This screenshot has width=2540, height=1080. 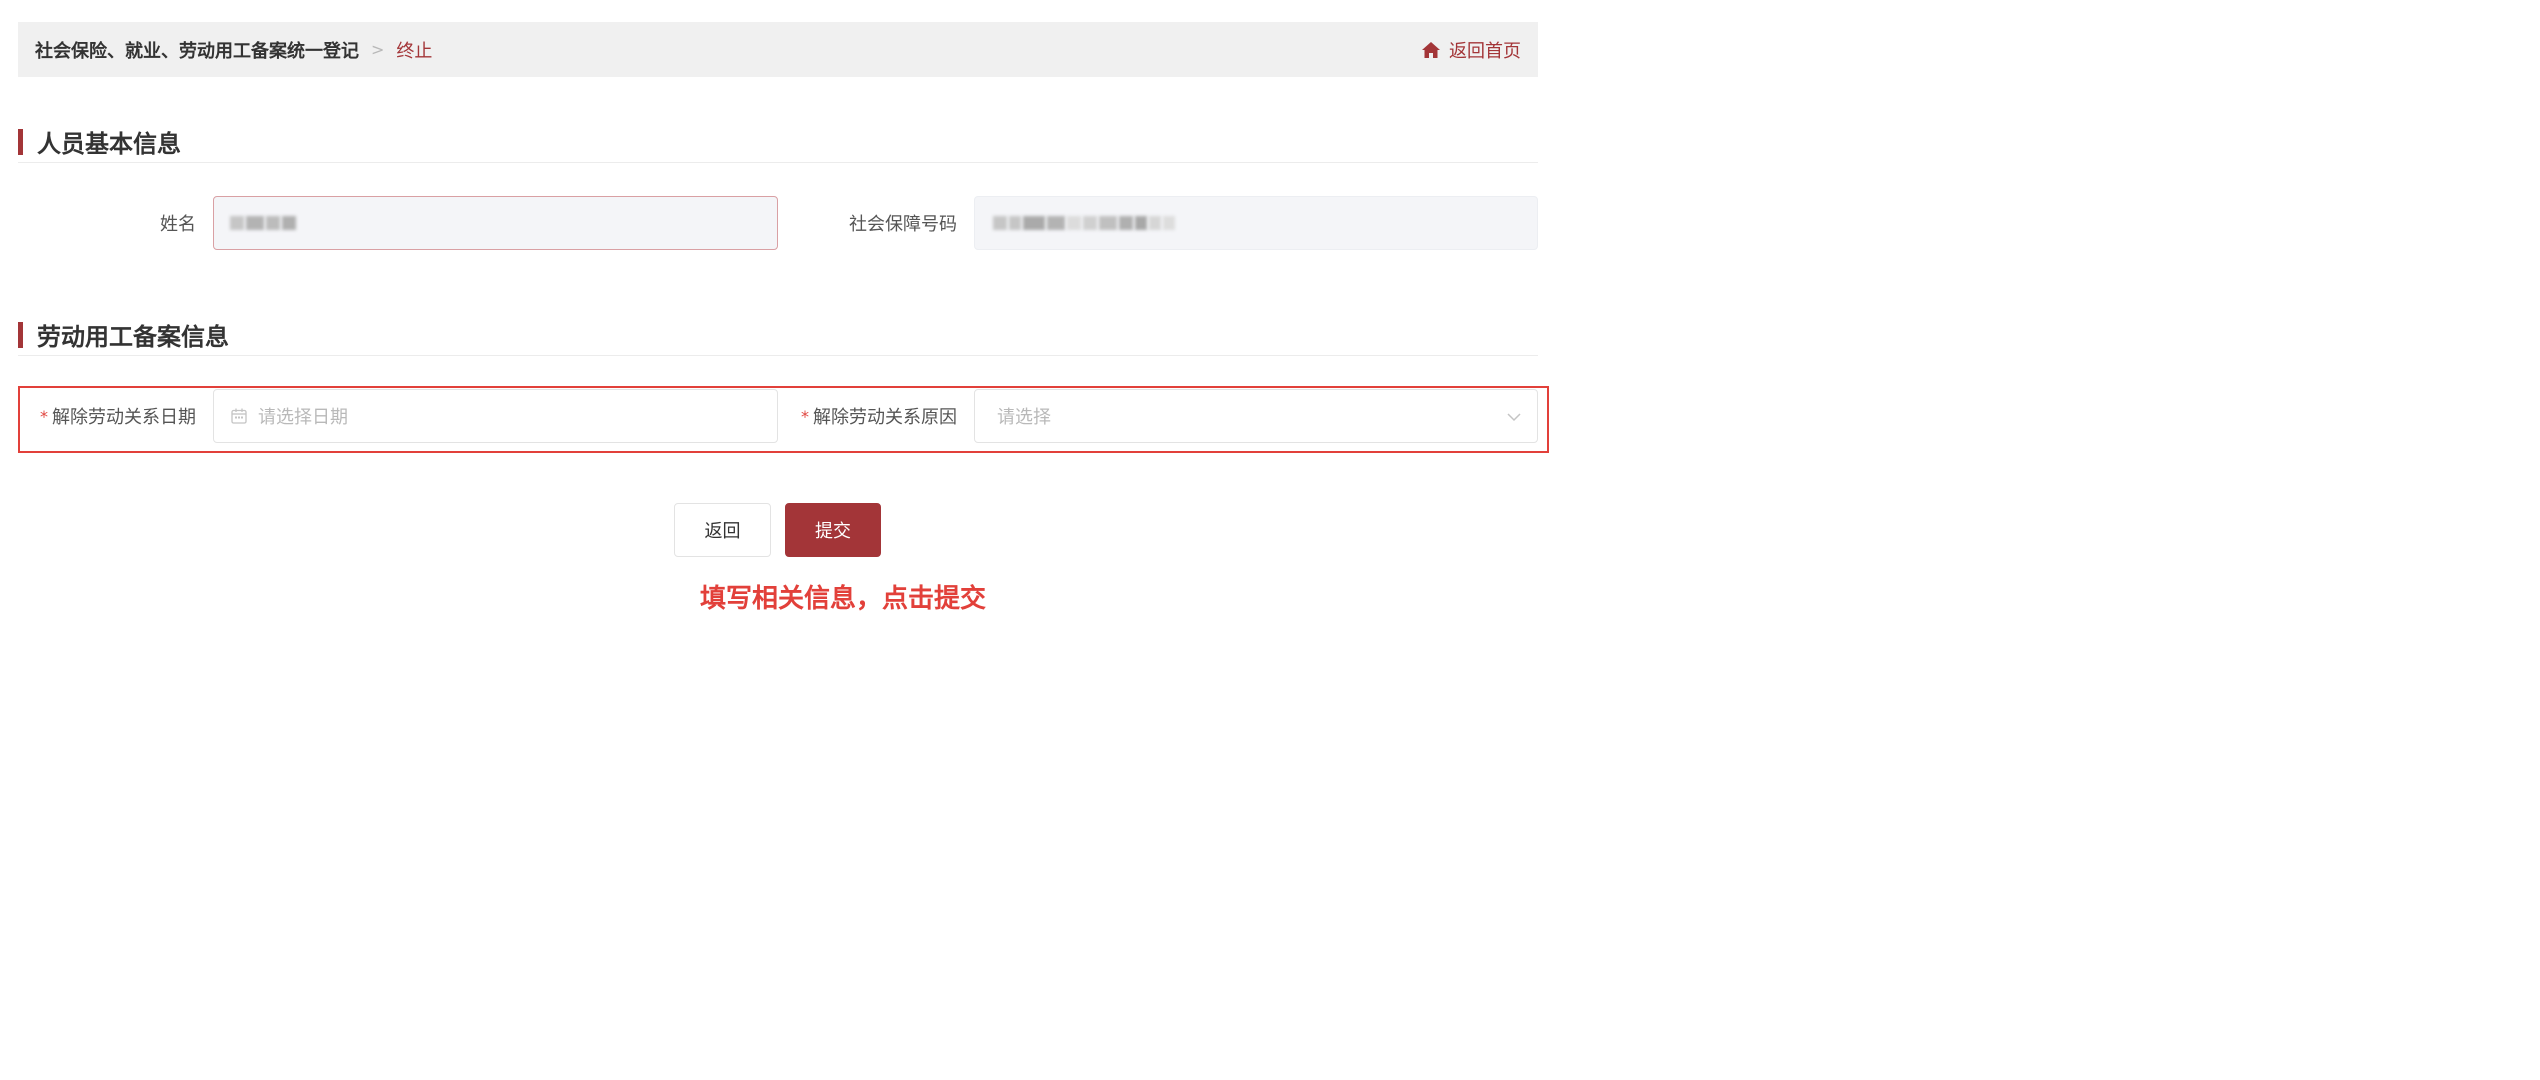 What do you see at coordinates (1256, 223) in the screenshot?
I see `ssn-field` at bounding box center [1256, 223].